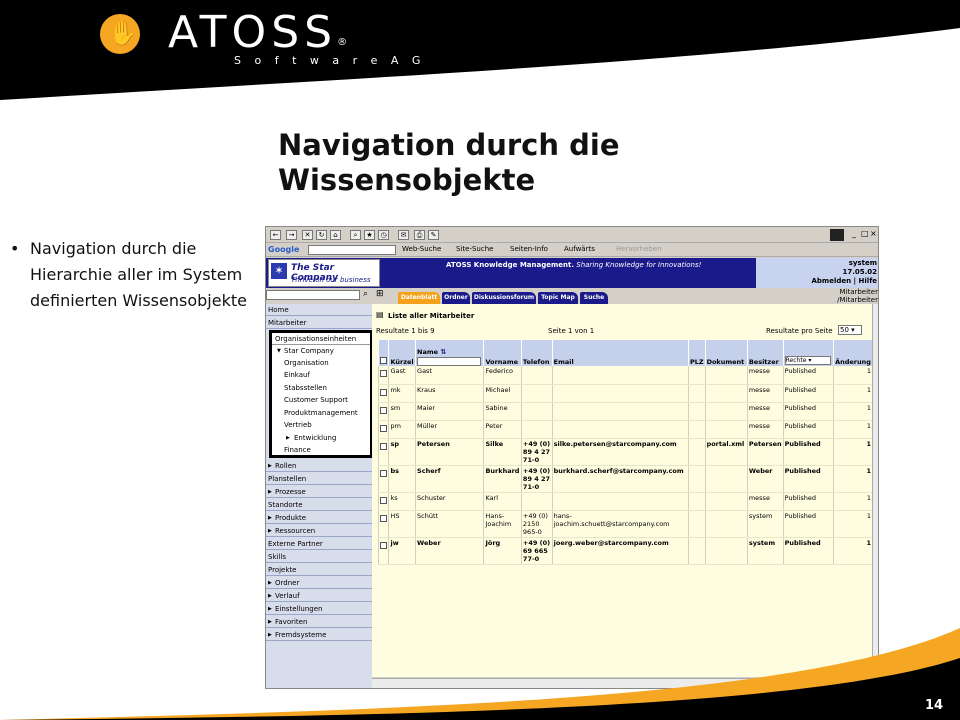 Image resolution: width=960 pixels, height=720 pixels. I want to click on column-besitzer: Besitzer, so click(765, 353).